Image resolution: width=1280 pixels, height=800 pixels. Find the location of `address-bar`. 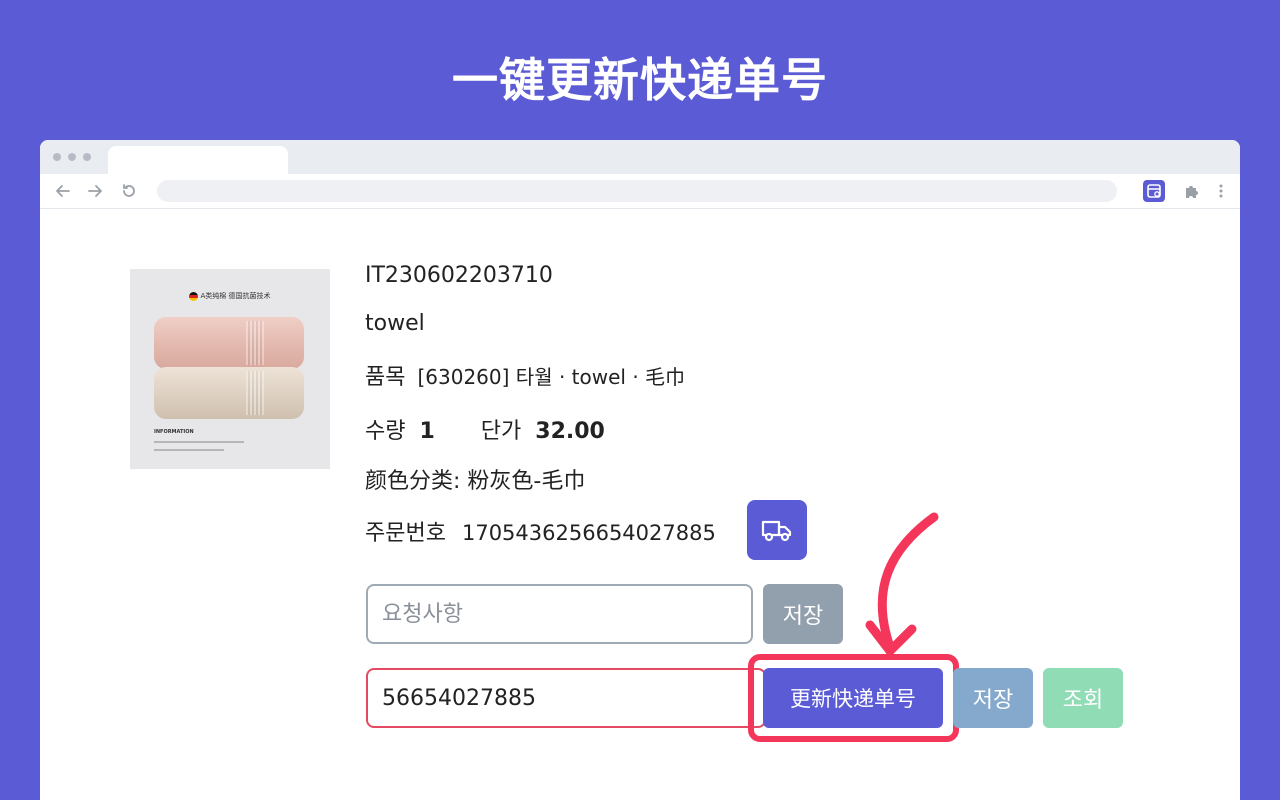

address-bar is located at coordinates (637, 191).